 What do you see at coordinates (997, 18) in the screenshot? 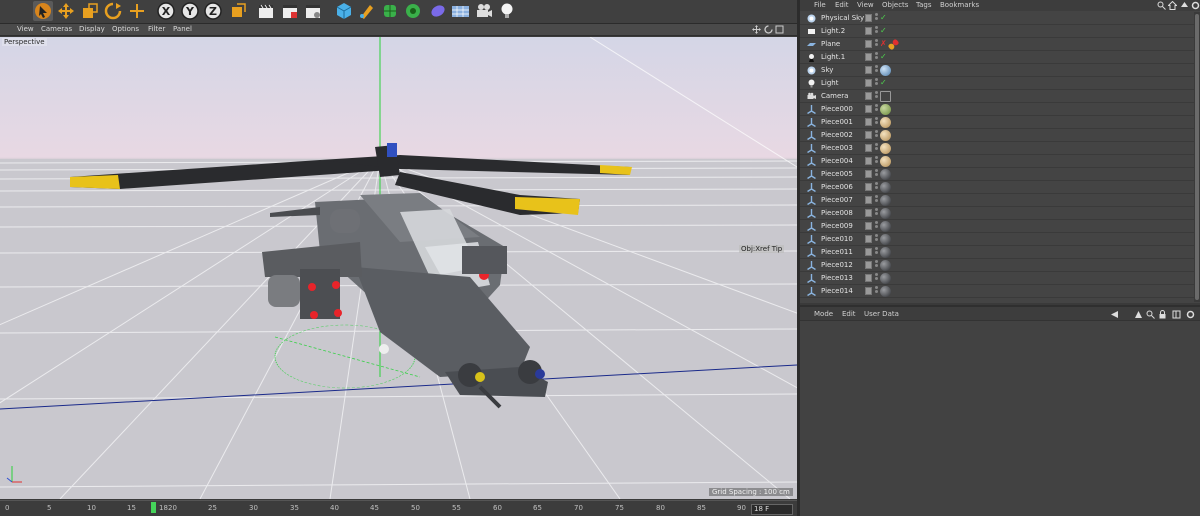
I see `object-row: Physical Sky ✓` at bounding box center [997, 18].